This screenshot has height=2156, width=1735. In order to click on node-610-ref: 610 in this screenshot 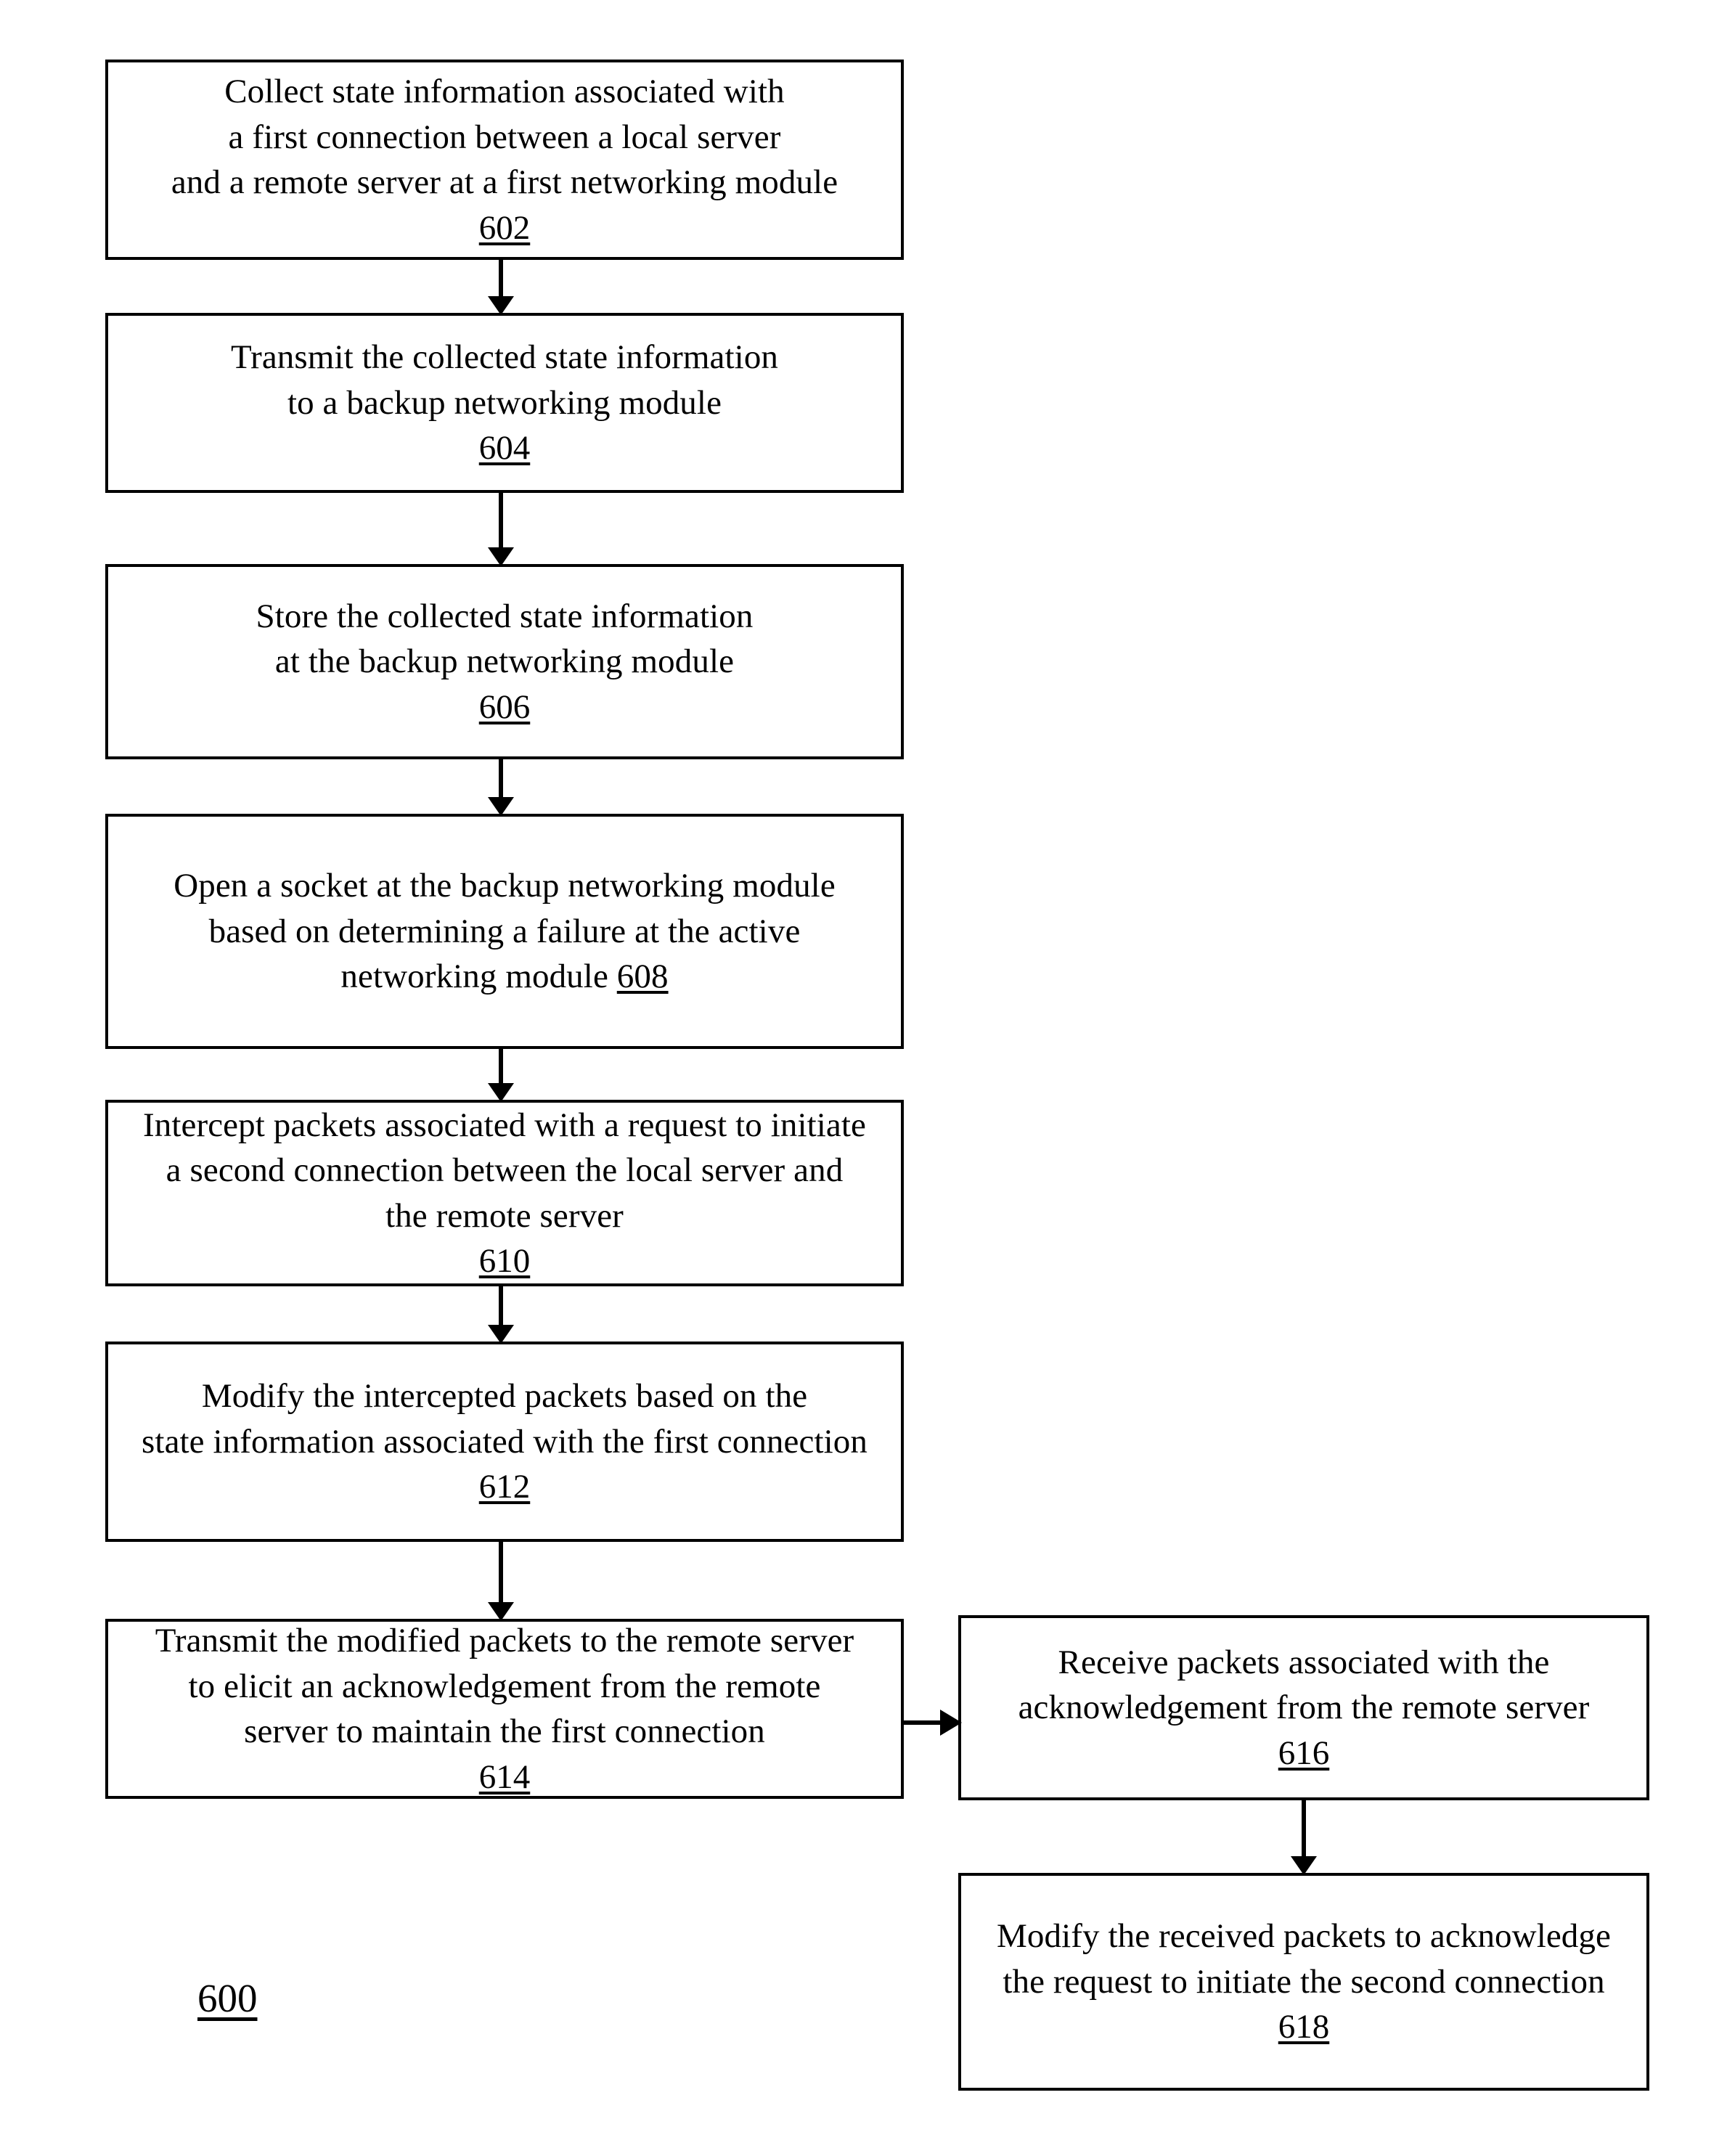, I will do `click(504, 1261)`.